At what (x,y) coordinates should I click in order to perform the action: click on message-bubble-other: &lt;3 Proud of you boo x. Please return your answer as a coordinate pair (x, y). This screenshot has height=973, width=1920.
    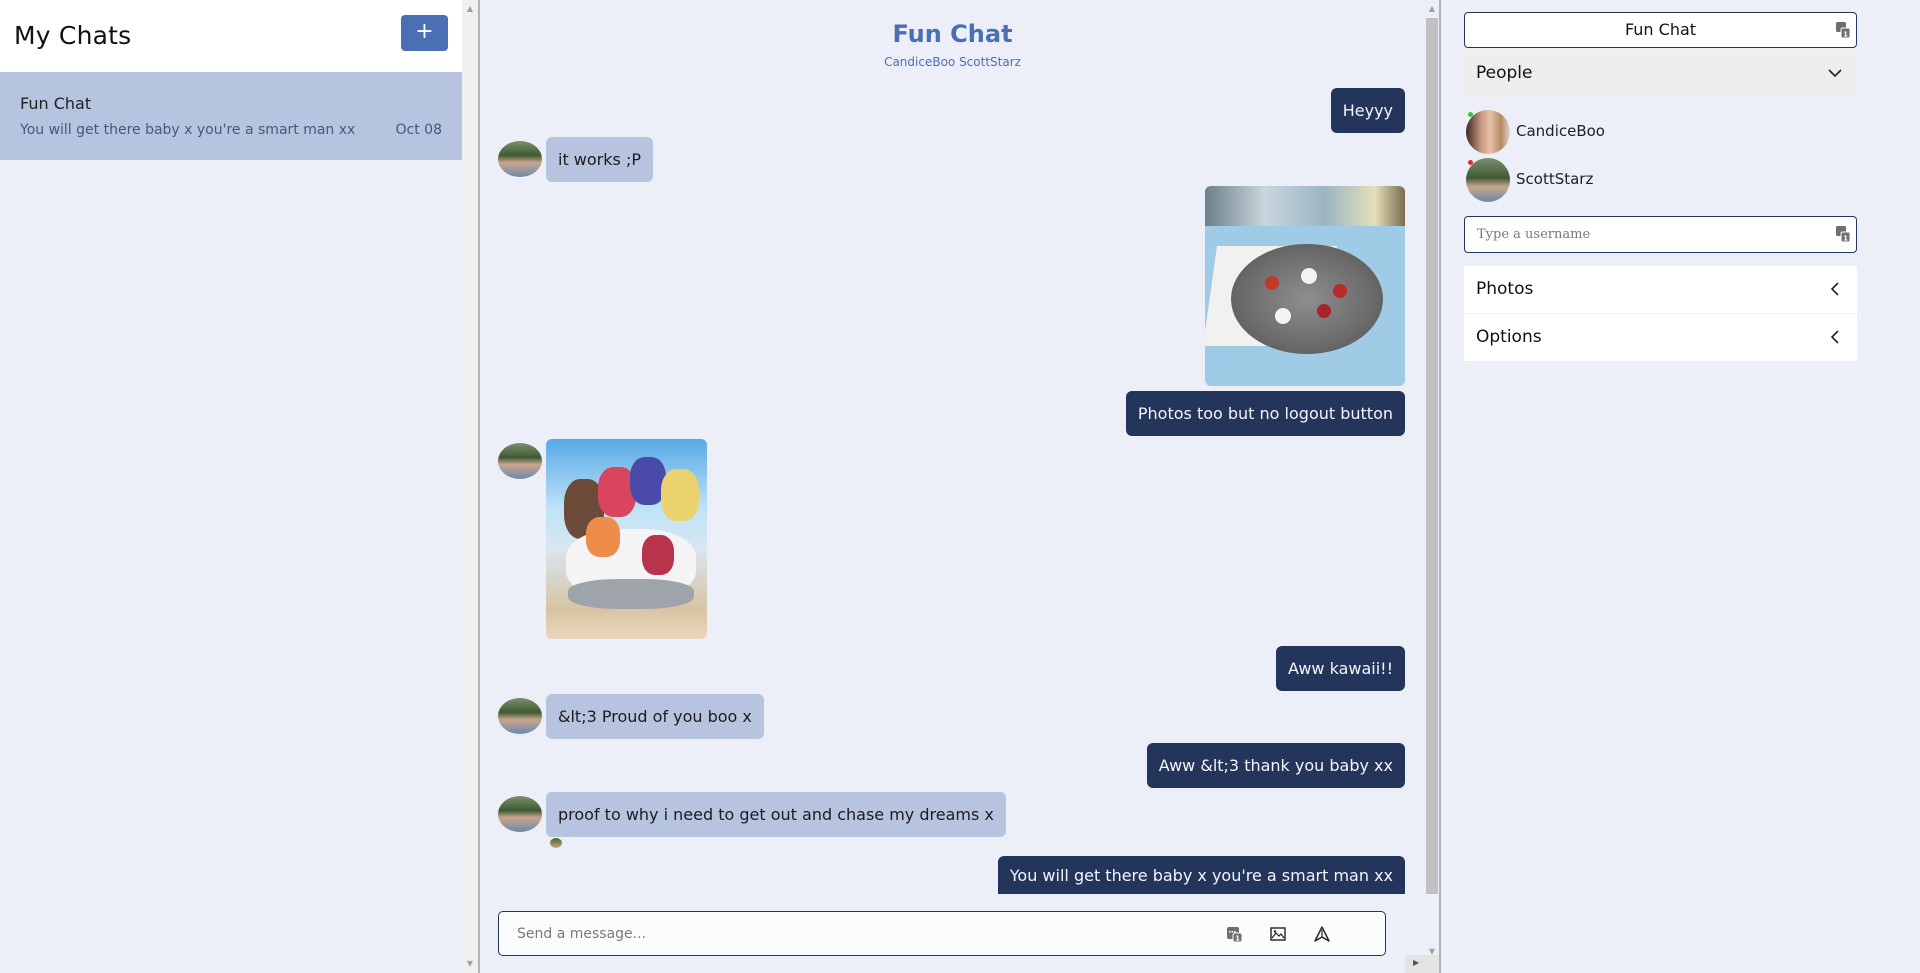
    Looking at the image, I should click on (655, 716).